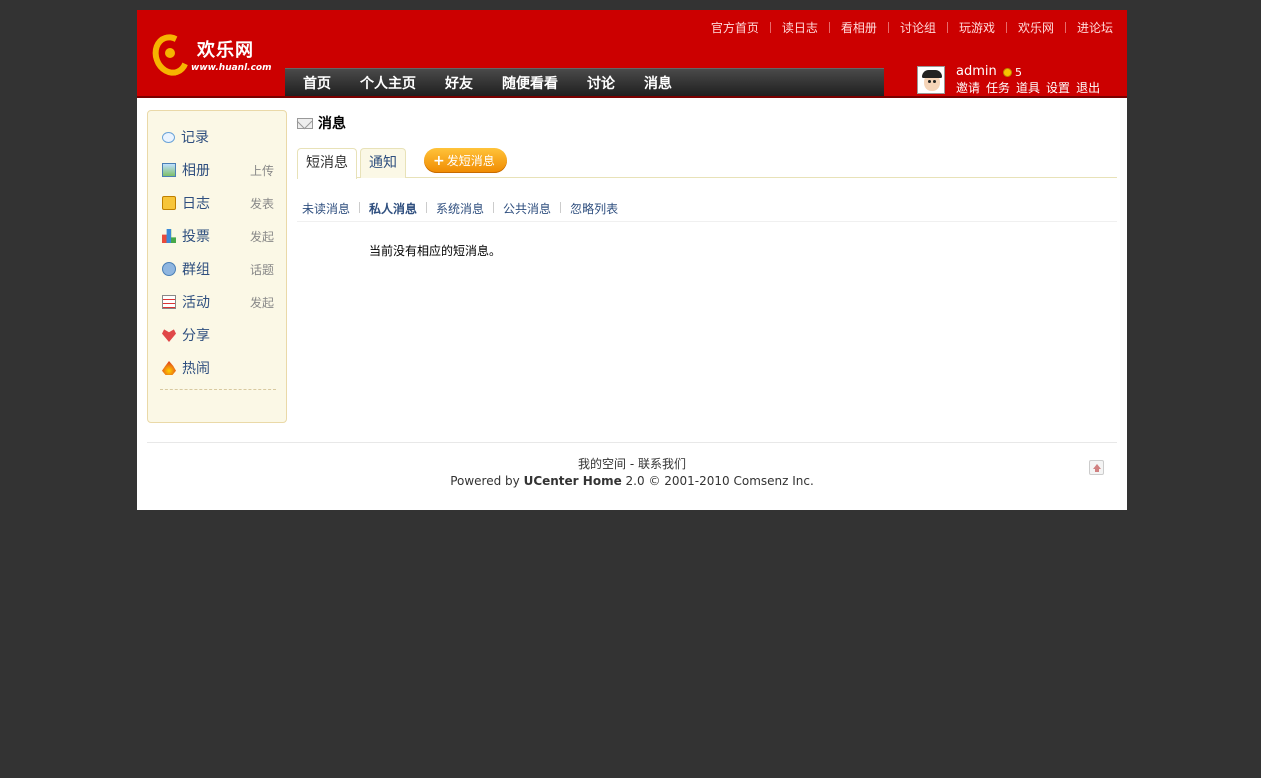 This screenshot has height=778, width=1261. I want to click on footer-sep: -, so click(632, 464).